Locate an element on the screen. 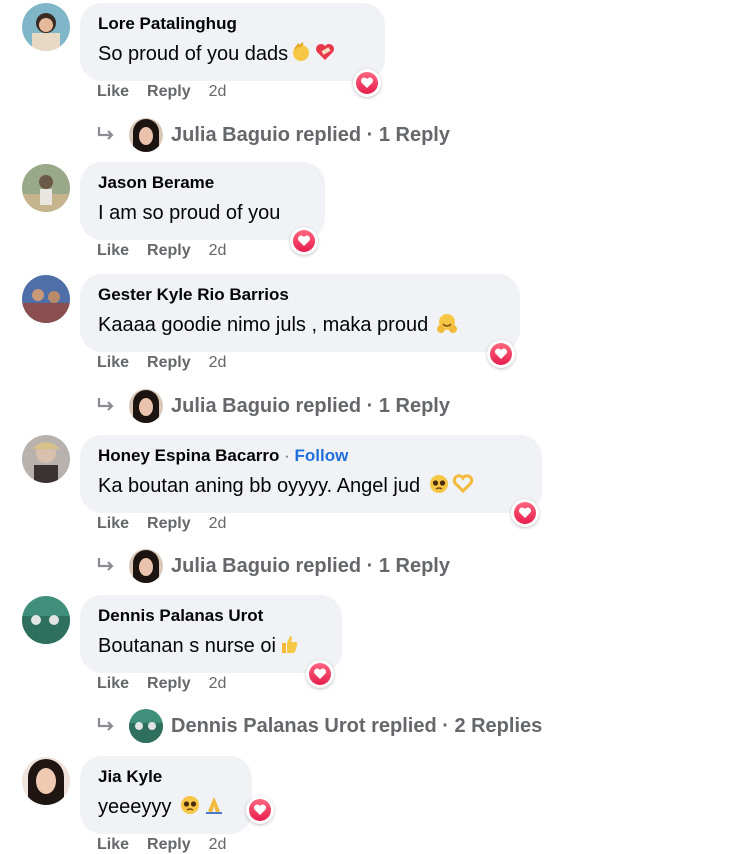 This screenshot has height=854, width=750. thumbs-up-icon is located at coordinates (289, 648).